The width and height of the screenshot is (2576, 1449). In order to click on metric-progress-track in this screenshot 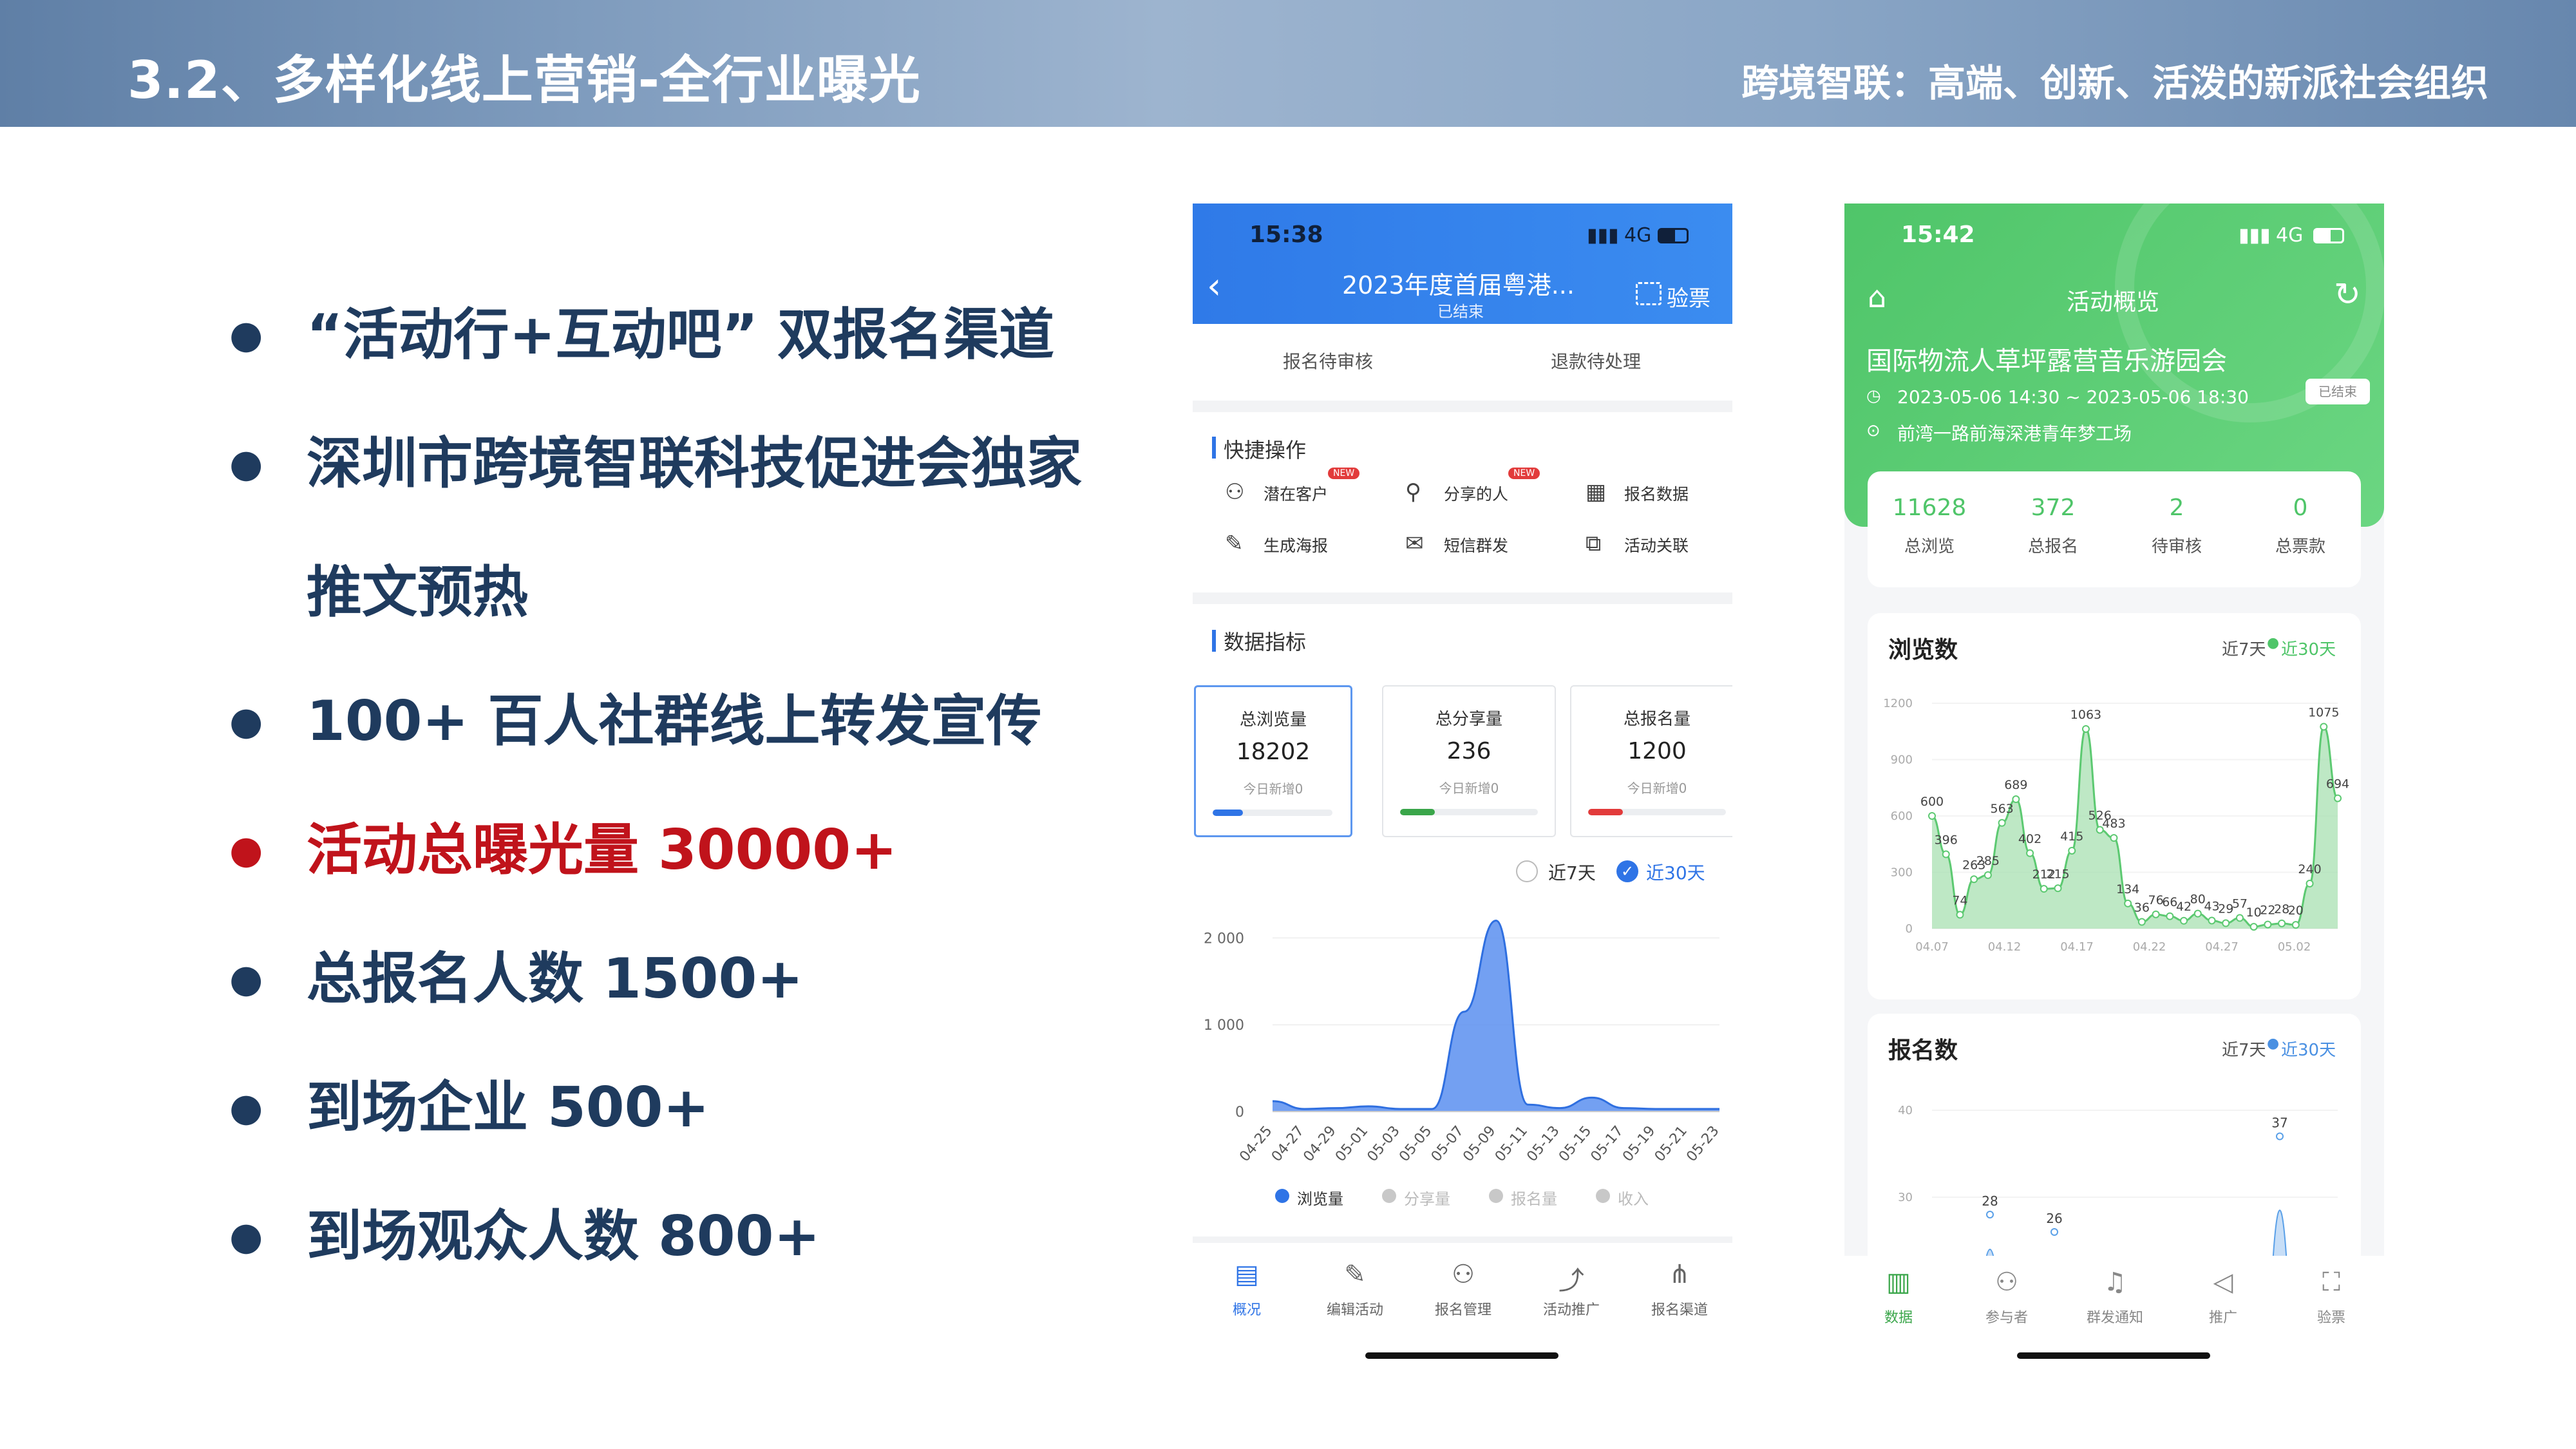, I will do `click(1469, 812)`.